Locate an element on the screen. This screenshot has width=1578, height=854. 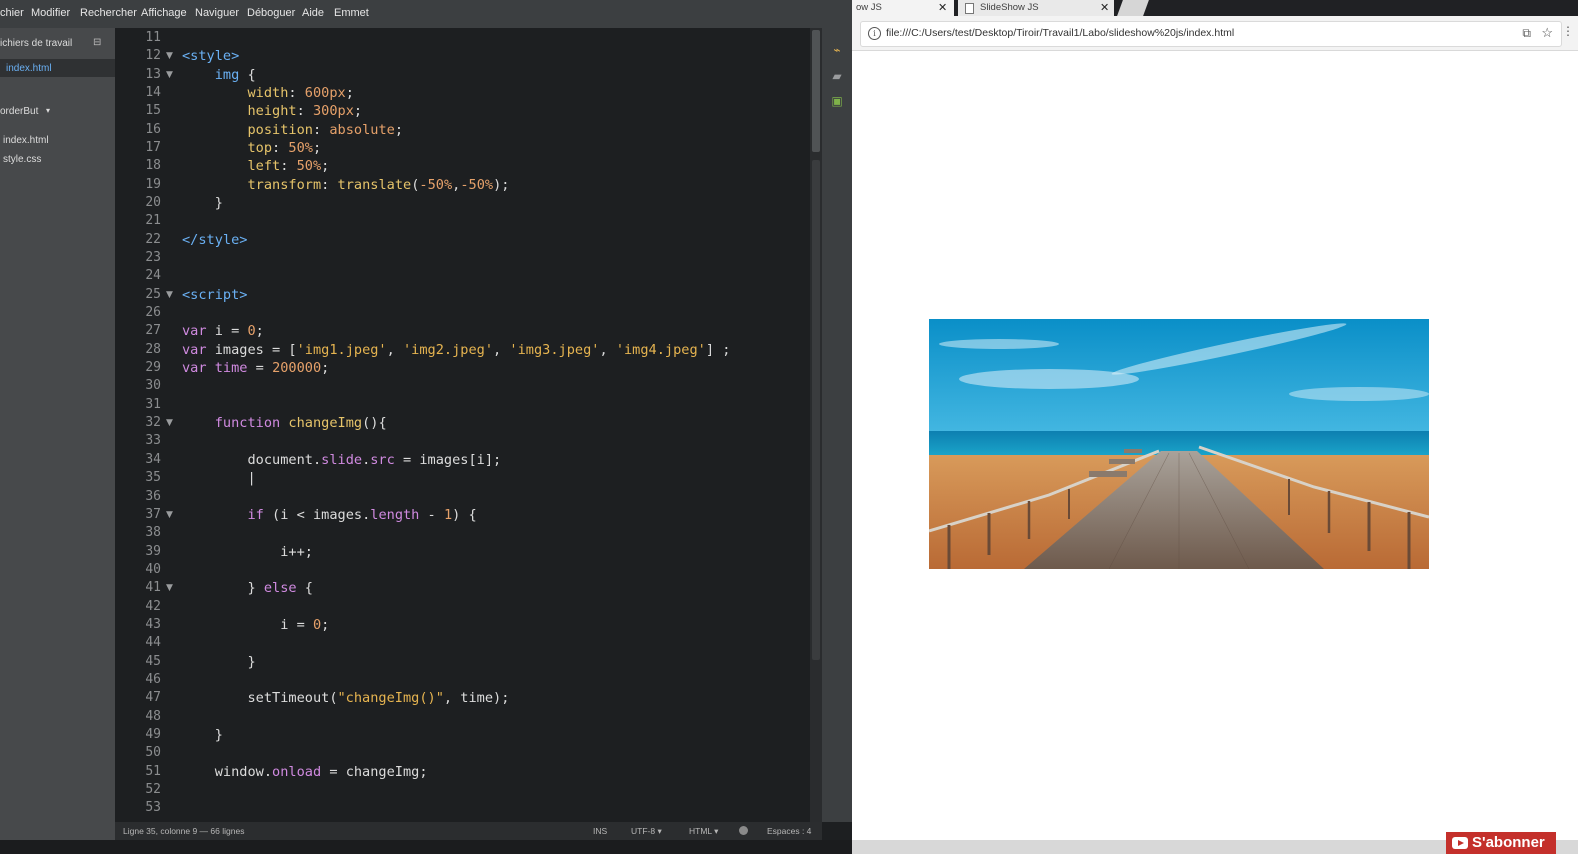
code-line: height: 300px; is located at coordinates (305, 111).